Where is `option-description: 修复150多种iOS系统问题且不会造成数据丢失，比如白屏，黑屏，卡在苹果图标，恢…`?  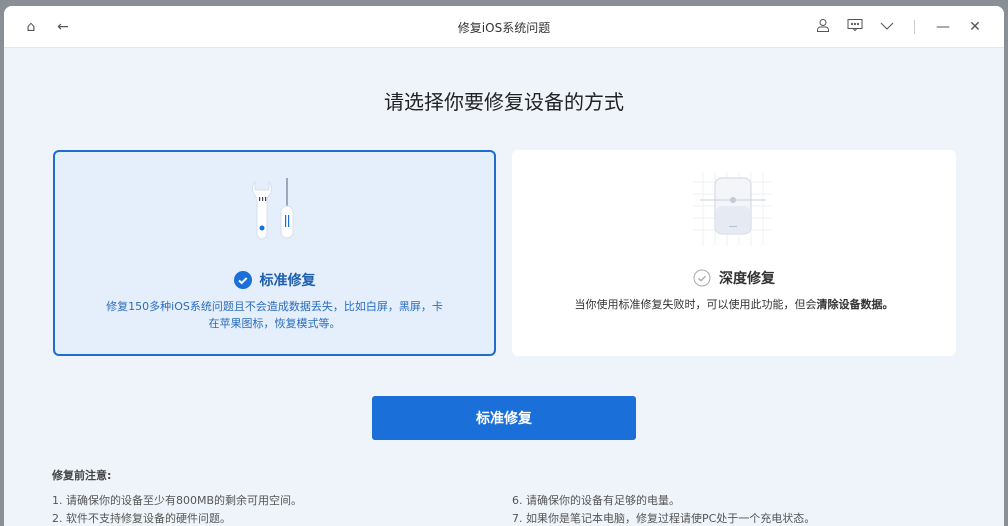
option-description: 修复150多种iOS系统问题且不会造成数据丢失，比如白屏，黑屏，卡在苹果图标，恢… is located at coordinates (274, 315).